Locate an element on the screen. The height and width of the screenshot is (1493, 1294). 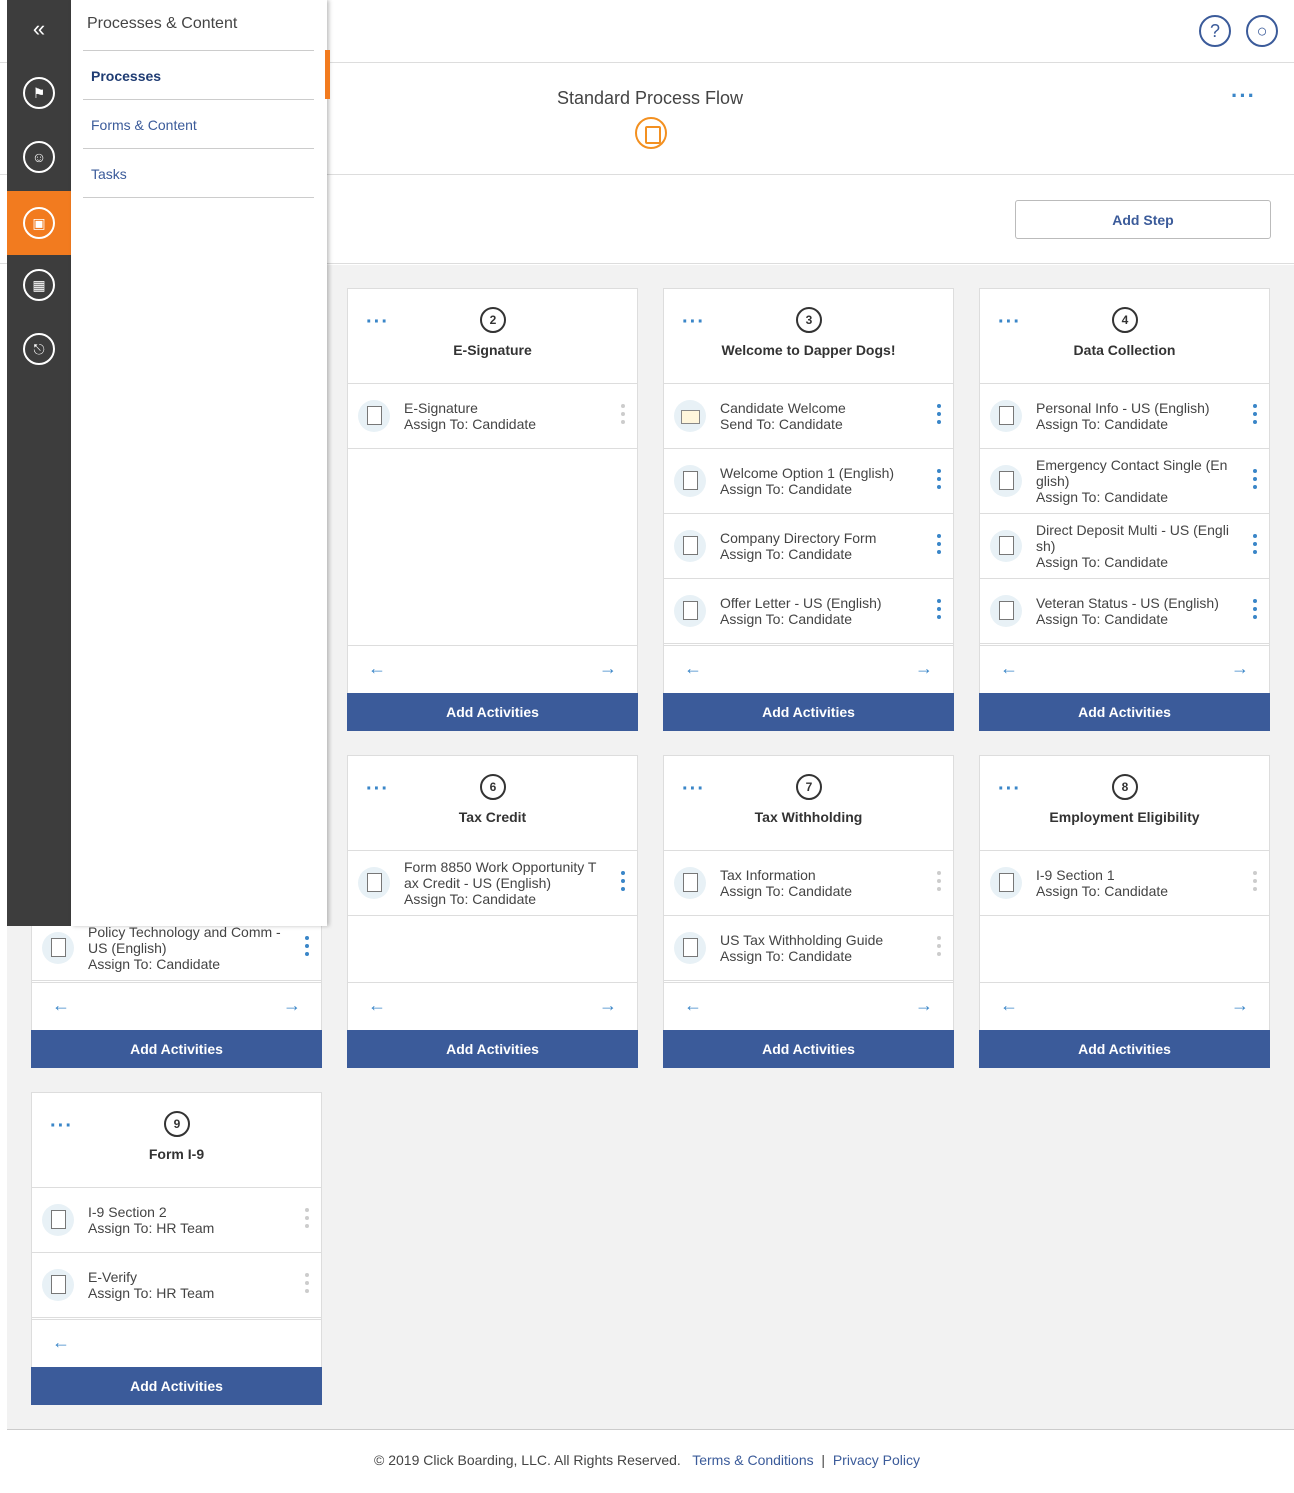
activity-item: I-9 Section 1 Assign To: Candidate is located at coordinates (1124, 883).